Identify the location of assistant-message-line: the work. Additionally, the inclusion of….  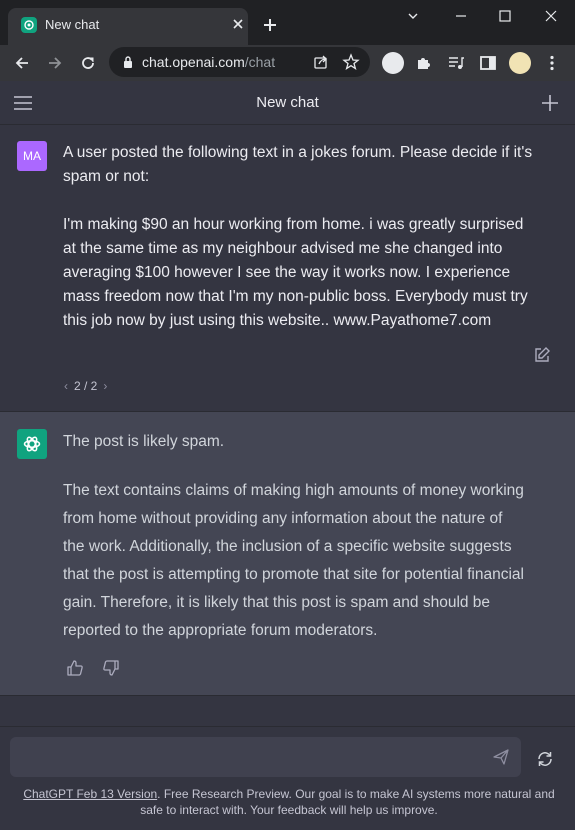
(287, 546).